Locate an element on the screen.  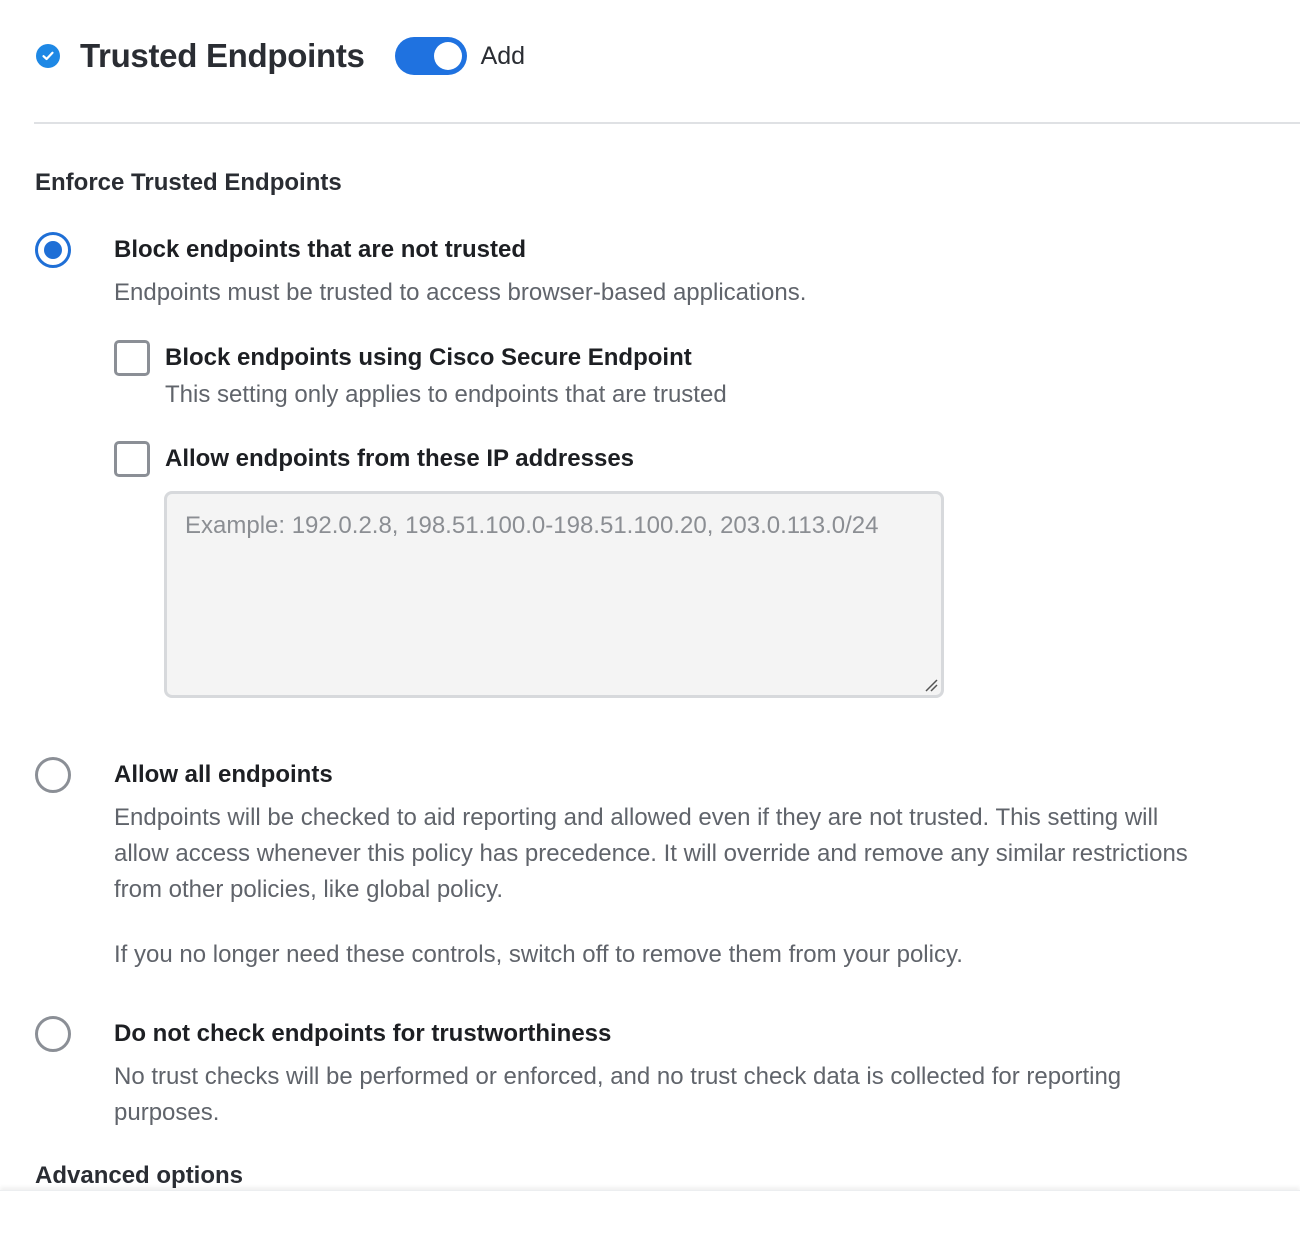
header-divider is located at coordinates (667, 123).